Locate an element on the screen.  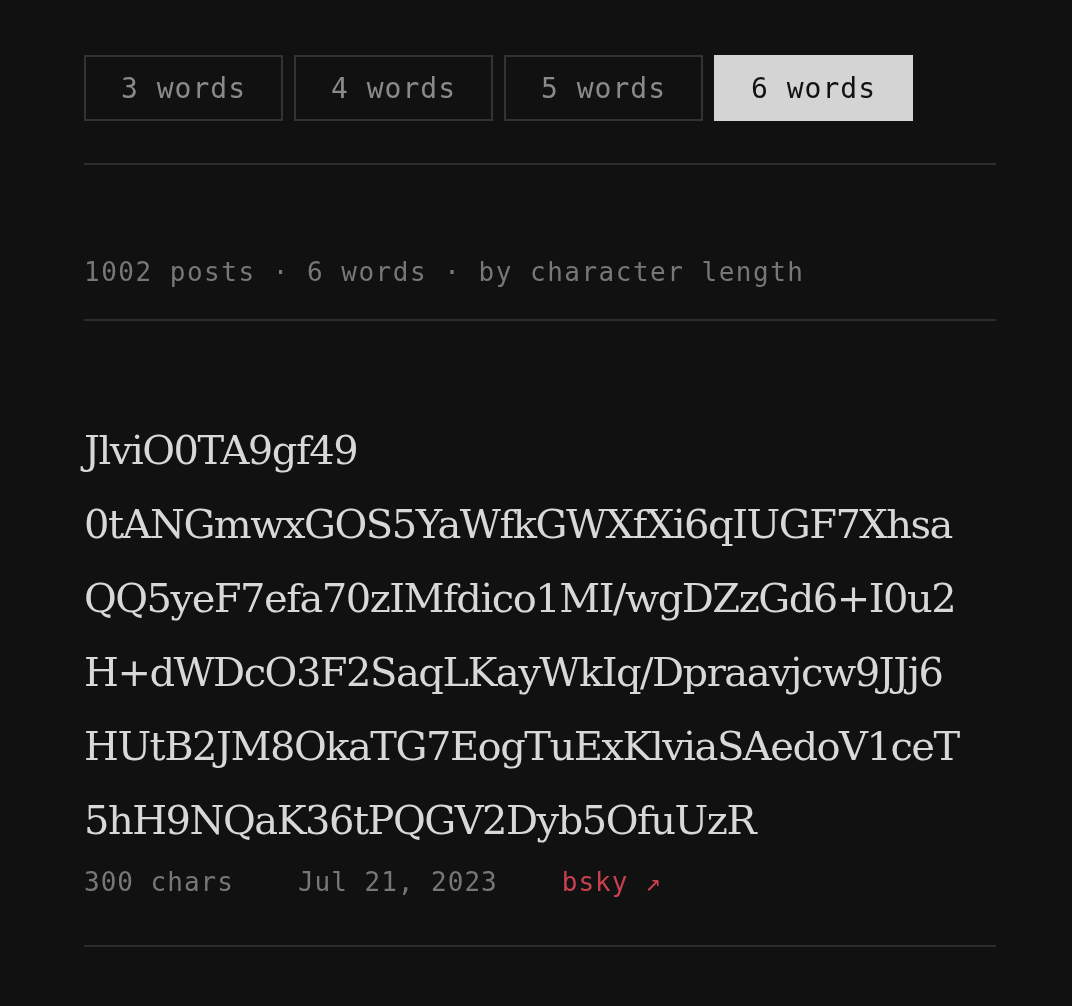
post-text-line: HUtB2JM8OkaTG7EogTuExKlviaSAedoV1ceT is located at coordinates (522, 746).